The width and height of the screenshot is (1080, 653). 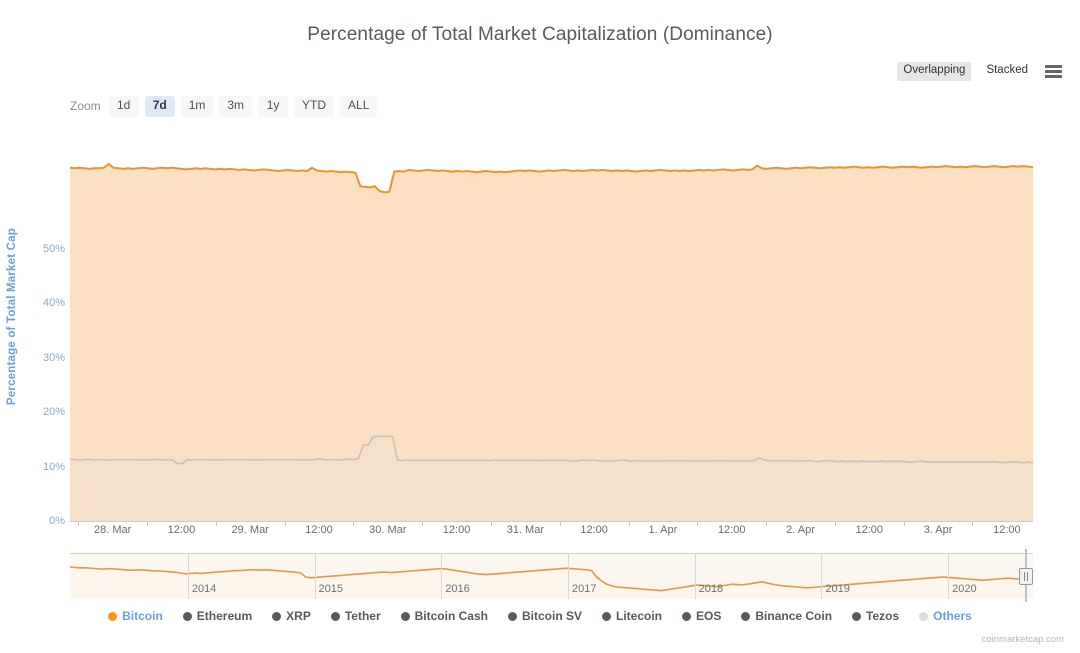 I want to click on navigator-year: 2017, so click(x=584, y=589).